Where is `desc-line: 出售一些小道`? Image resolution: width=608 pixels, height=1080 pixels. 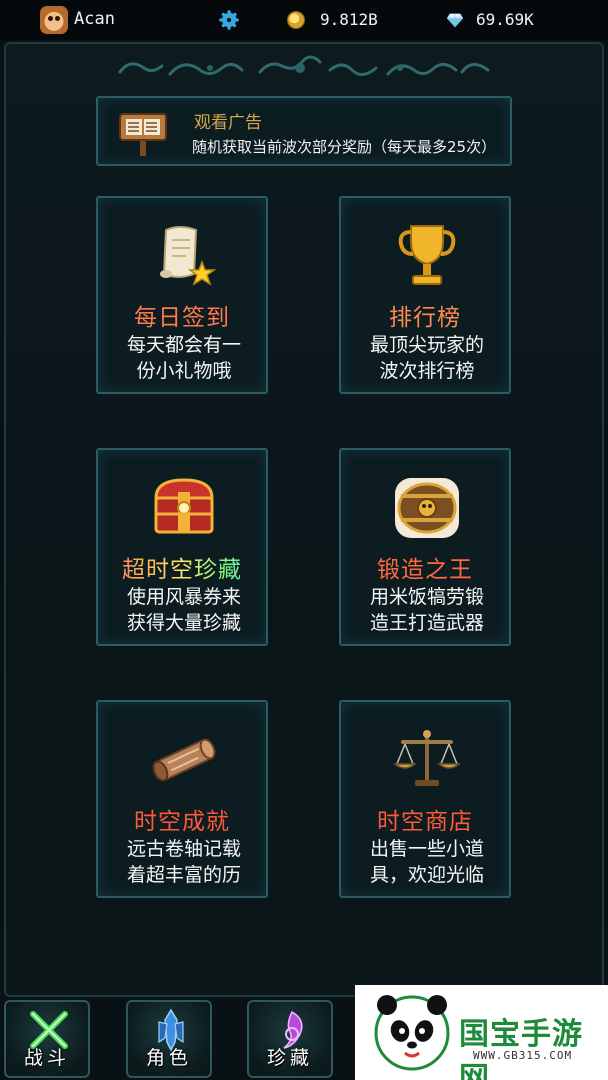 desc-line: 出售一些小道 is located at coordinates (426, 849).